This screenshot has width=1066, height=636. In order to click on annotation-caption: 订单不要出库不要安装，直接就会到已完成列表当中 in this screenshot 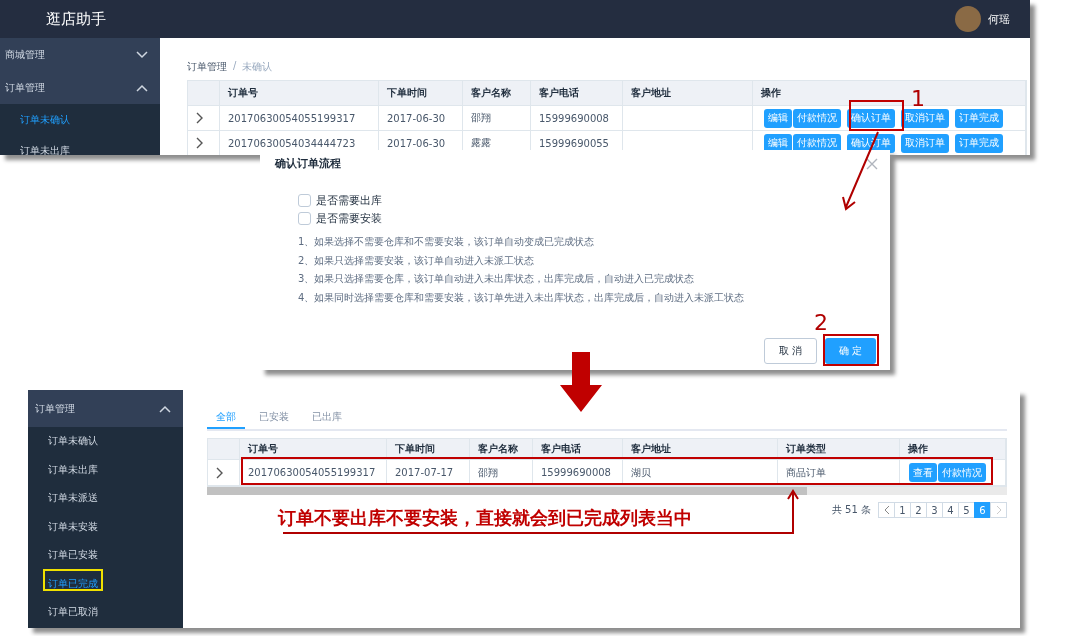, I will do `click(485, 518)`.